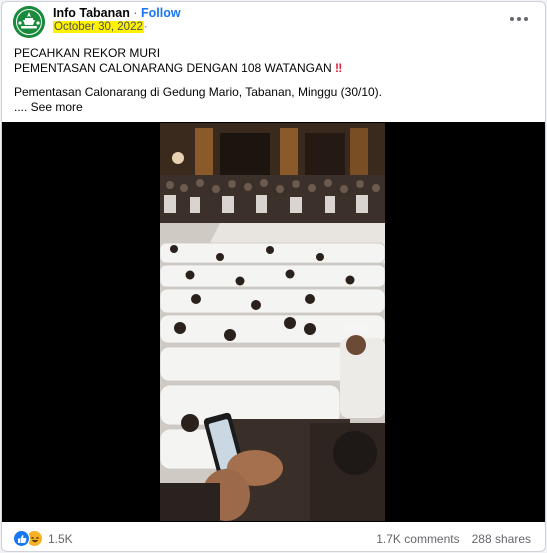 The image size is (547, 553). I want to click on post-footer: 1.5K 1.7K comments 288 shares, so click(273, 536).